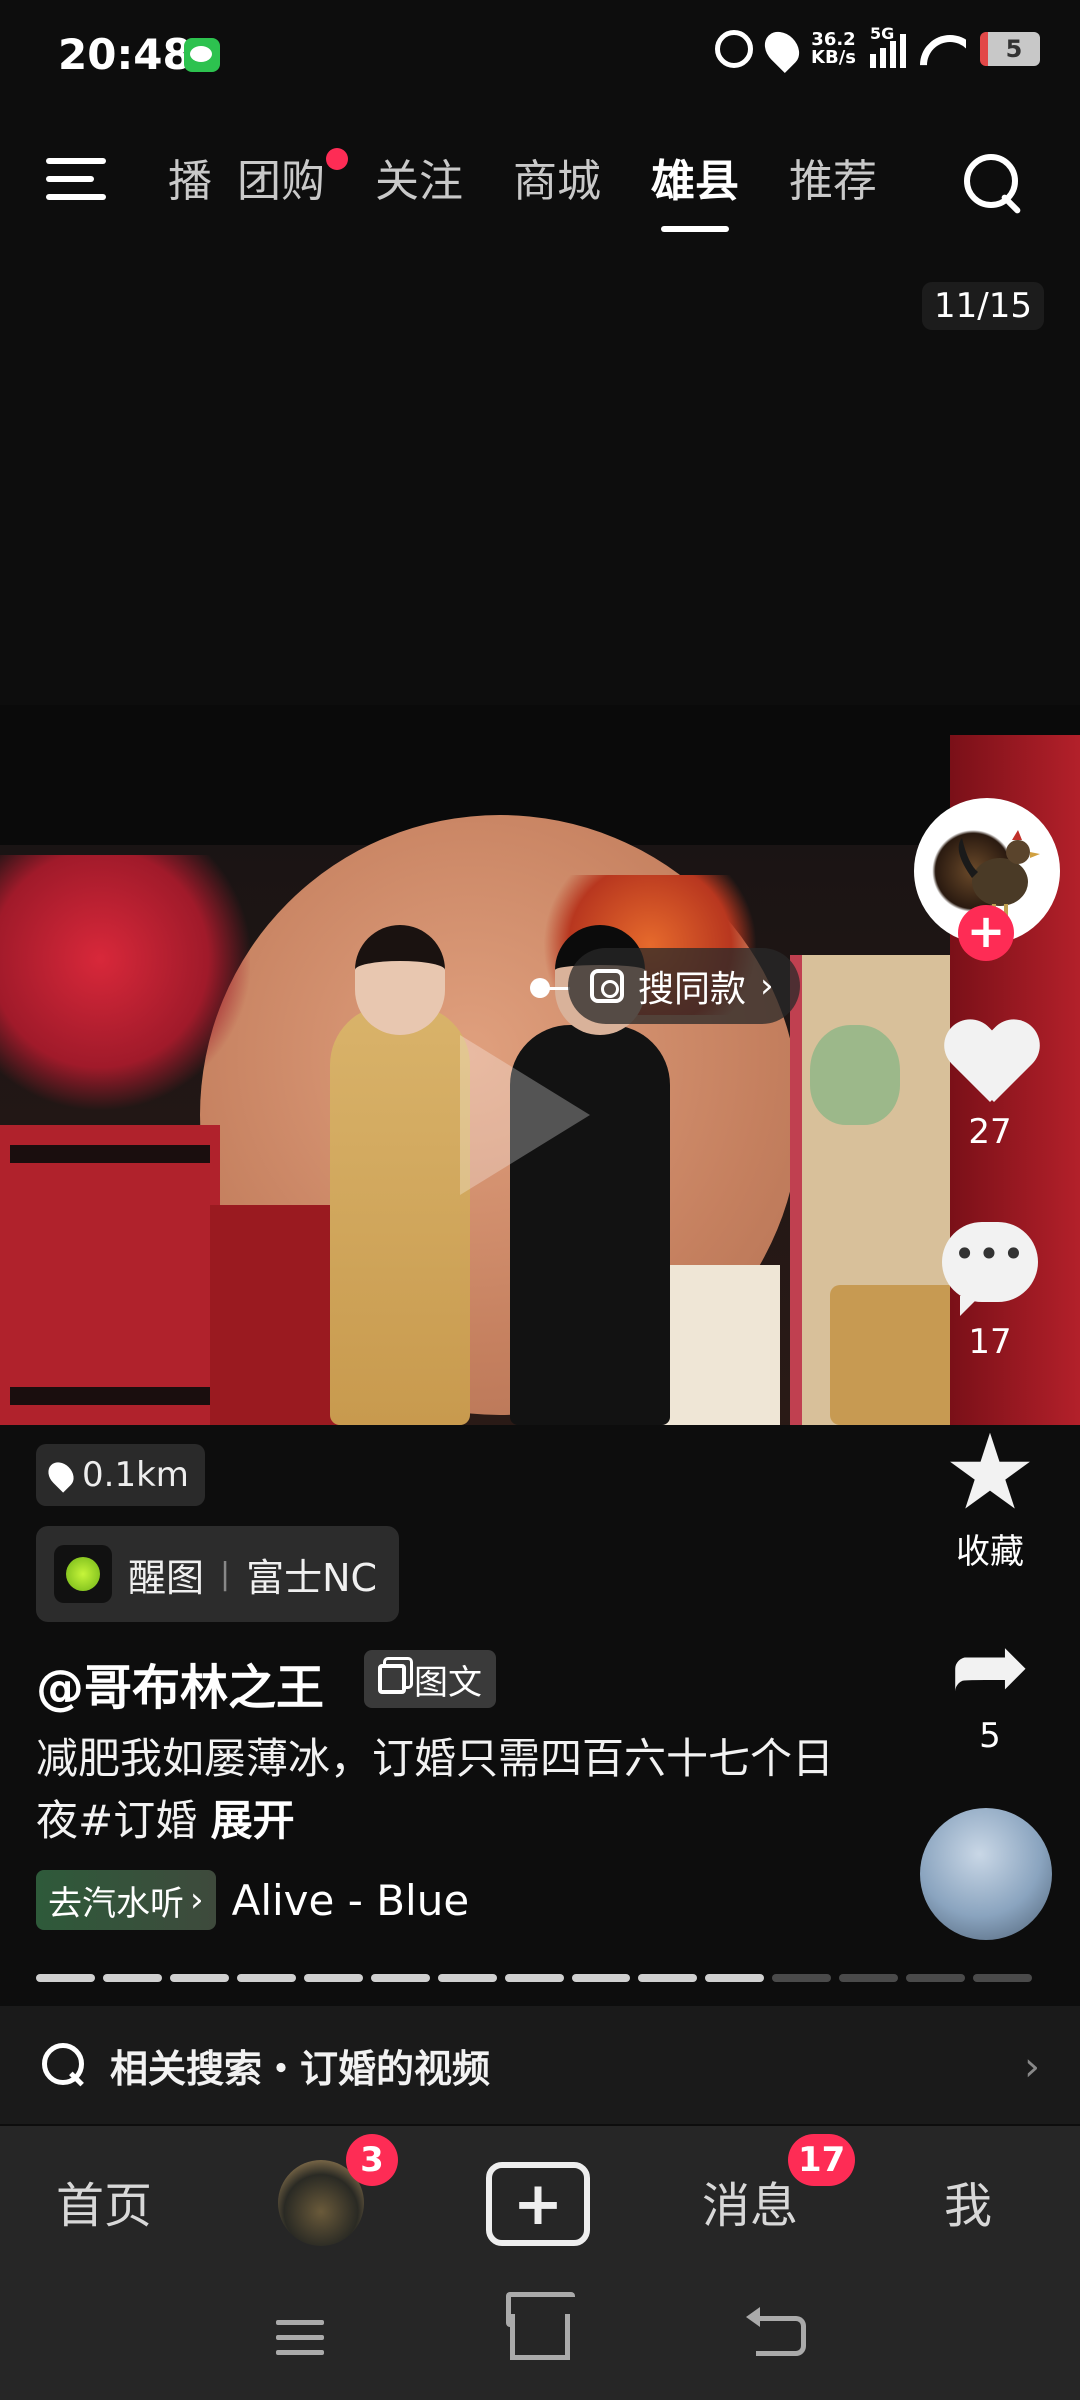  I want to click on tab-following: 关注, so click(419, 185).